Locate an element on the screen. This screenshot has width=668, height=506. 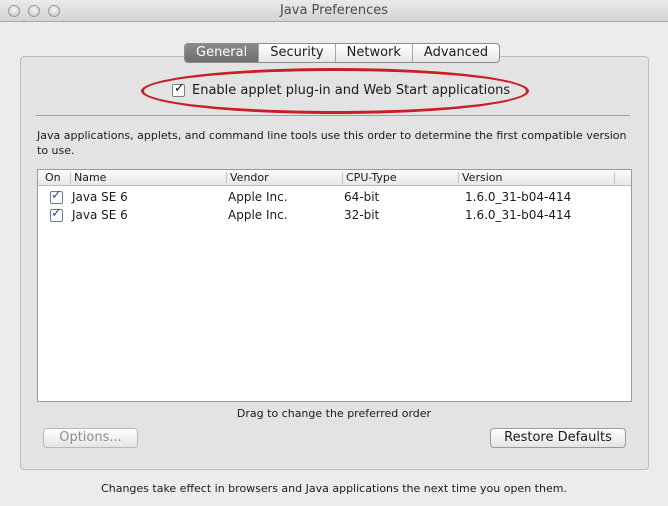
tab-bar: General Security Network Advanced is located at coordinates (342, 53).